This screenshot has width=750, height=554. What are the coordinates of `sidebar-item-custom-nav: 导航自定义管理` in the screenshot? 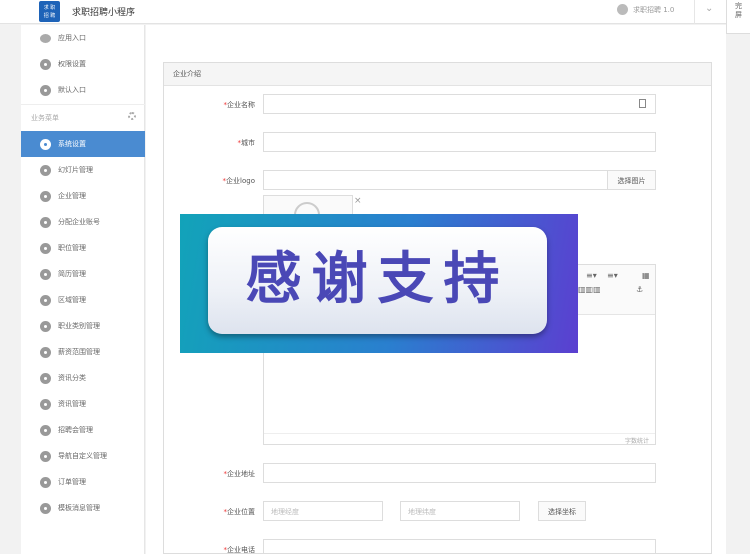 It's located at (83, 456).